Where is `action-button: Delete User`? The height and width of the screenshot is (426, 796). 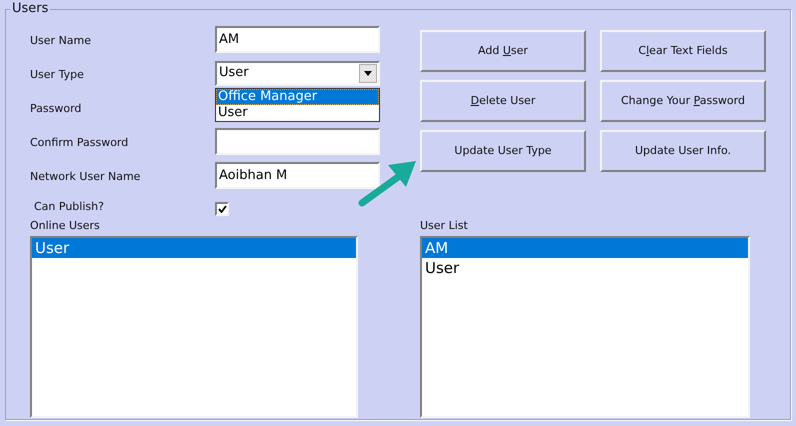 action-button: Delete User is located at coordinates (503, 101).